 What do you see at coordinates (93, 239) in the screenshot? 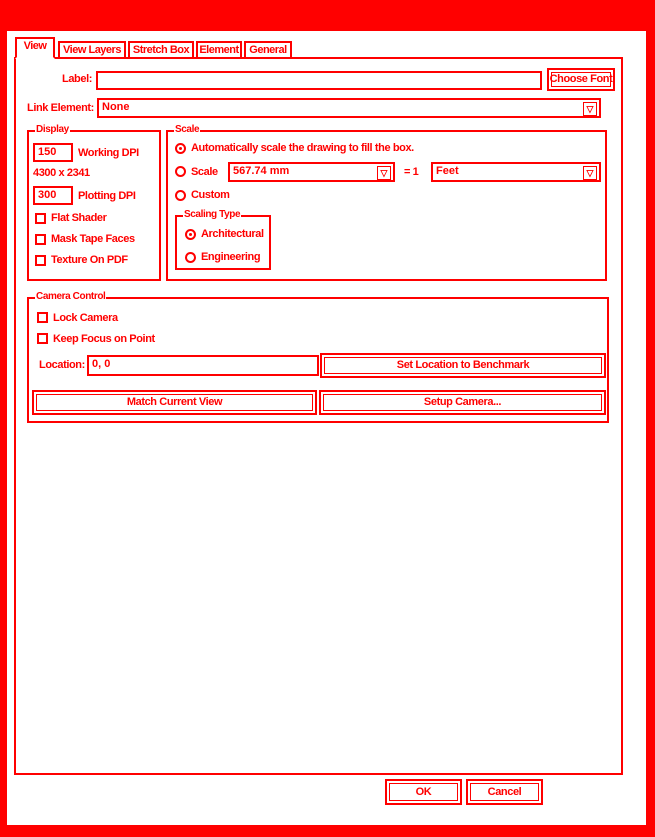
I see `mask-tape-faces-label: Mask Tape Faces` at bounding box center [93, 239].